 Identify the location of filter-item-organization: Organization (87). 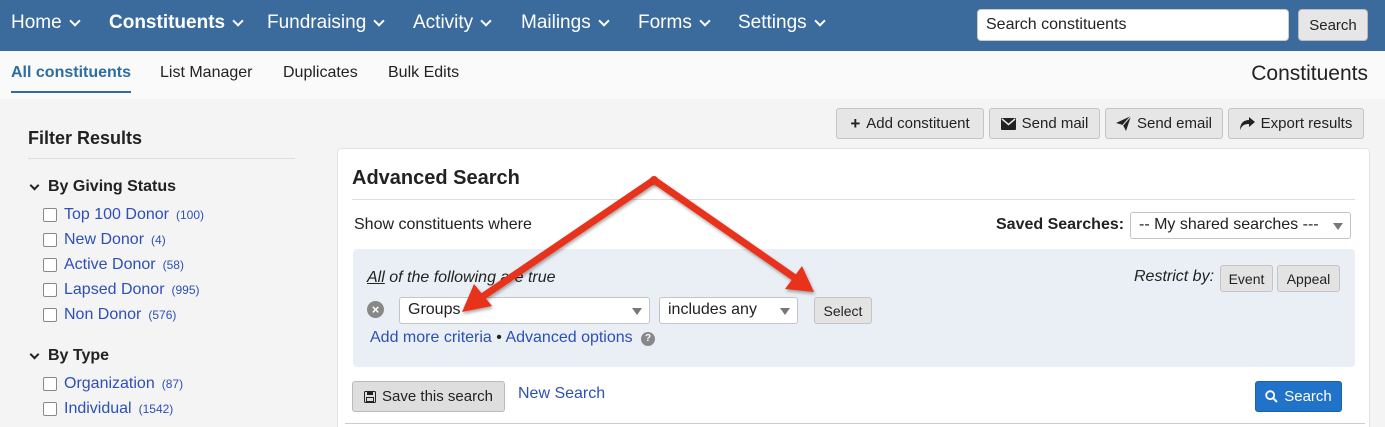
(113, 384).